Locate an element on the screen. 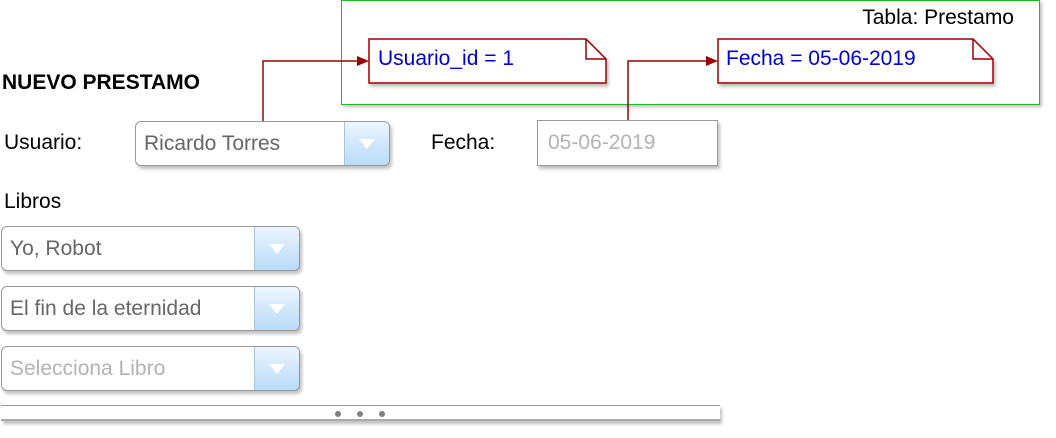 This screenshot has height=438, width=1056. libro-select-2-dropdown-button is located at coordinates (276, 308).